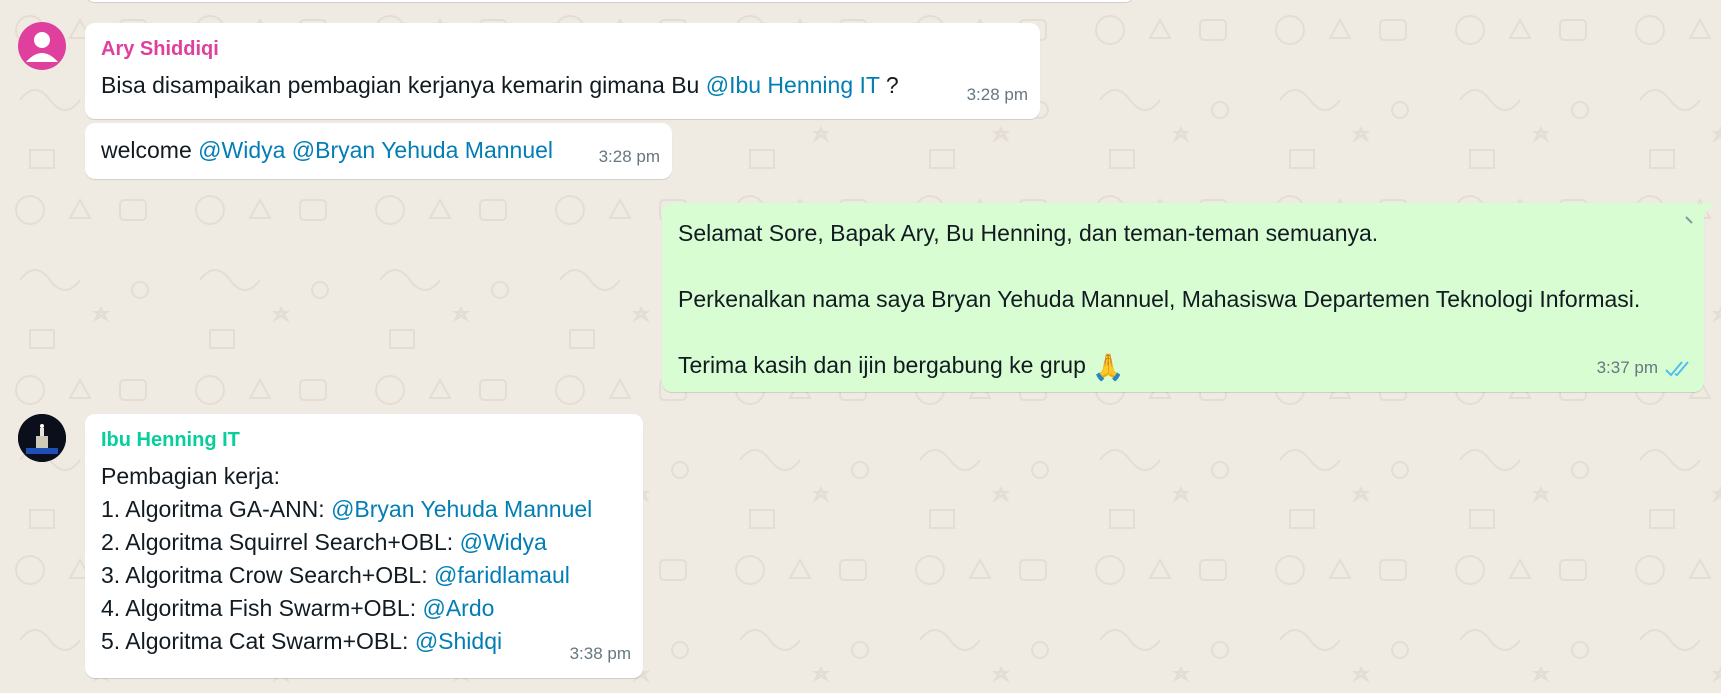 This screenshot has width=1721, height=693. I want to click on sender-name: Ibu Henning IT, so click(364, 440).